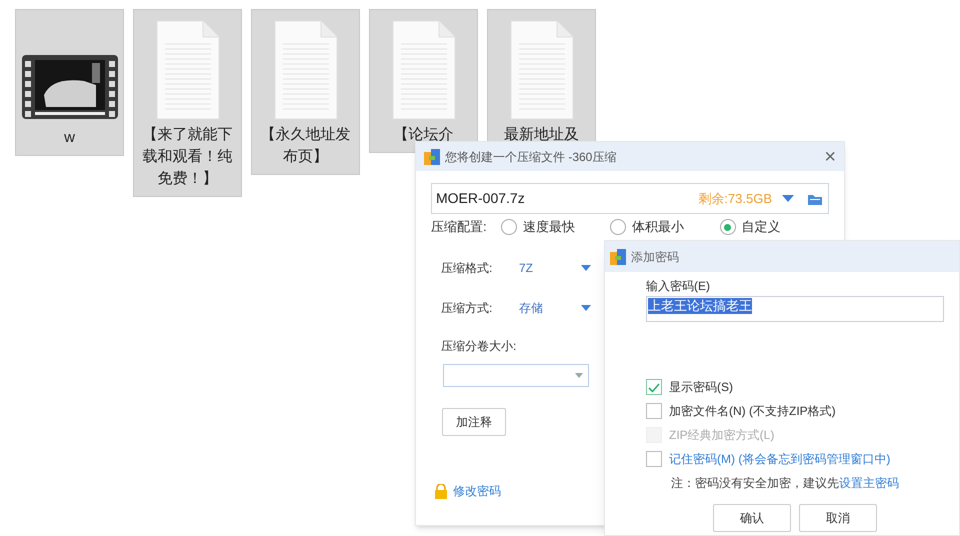 The height and width of the screenshot is (536, 960). I want to click on config-label: 压缩配置:, so click(459, 227).